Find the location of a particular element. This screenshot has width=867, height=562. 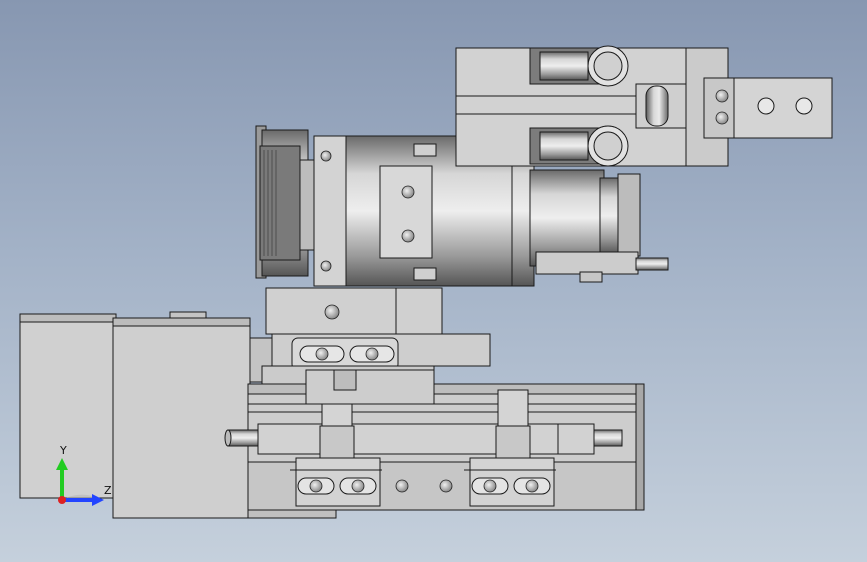

origin-point is located at coordinates (62, 500).